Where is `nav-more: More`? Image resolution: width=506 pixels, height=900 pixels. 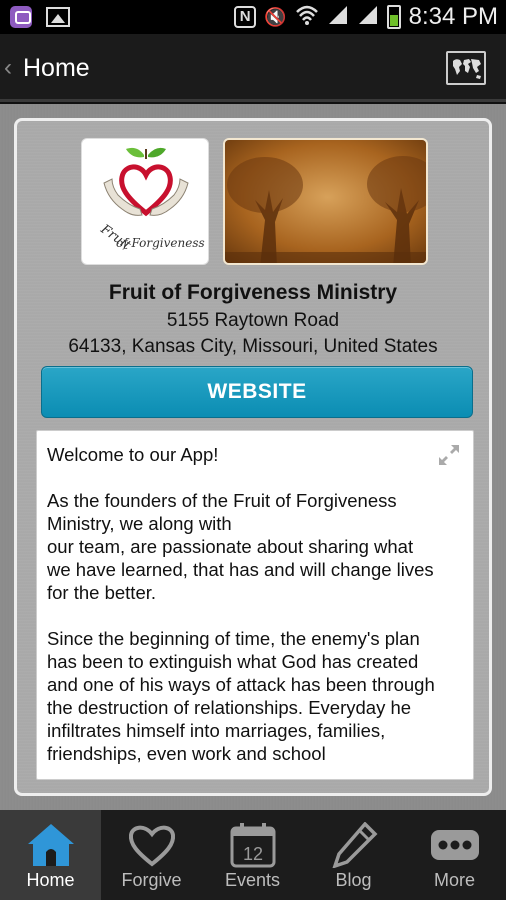
nav-more: More is located at coordinates (454, 855).